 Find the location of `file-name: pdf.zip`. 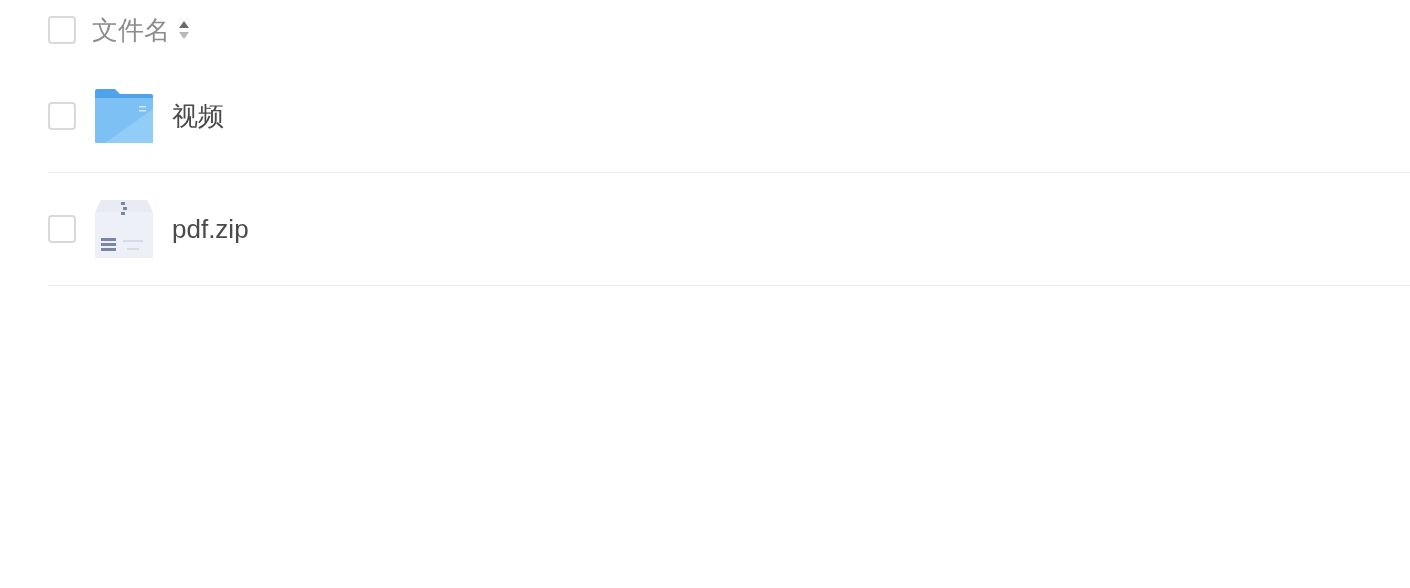

file-name: pdf.zip is located at coordinates (210, 229).